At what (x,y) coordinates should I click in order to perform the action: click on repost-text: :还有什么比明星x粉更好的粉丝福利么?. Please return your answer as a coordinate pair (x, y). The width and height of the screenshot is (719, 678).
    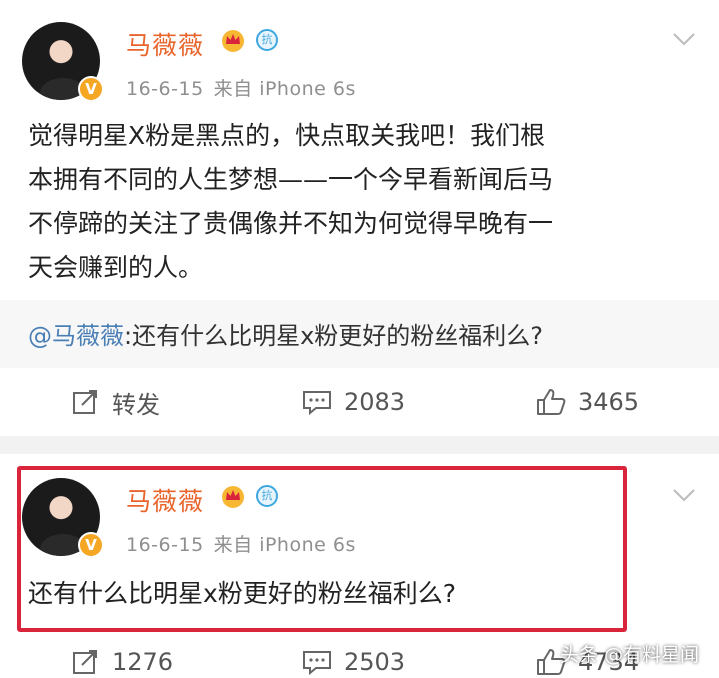
    Looking at the image, I should click on (334, 336).